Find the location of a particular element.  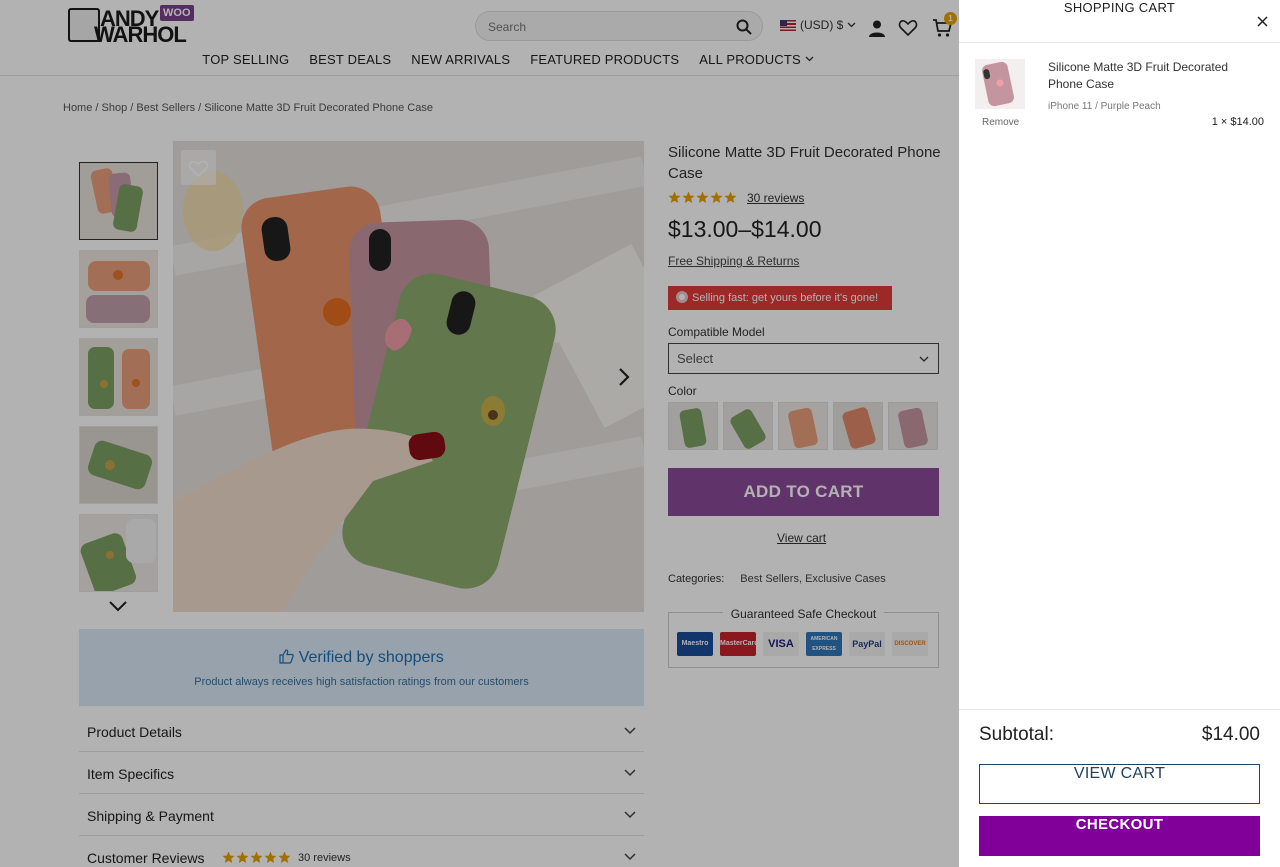

subtotal-value: $14.00 is located at coordinates (1230, 734).